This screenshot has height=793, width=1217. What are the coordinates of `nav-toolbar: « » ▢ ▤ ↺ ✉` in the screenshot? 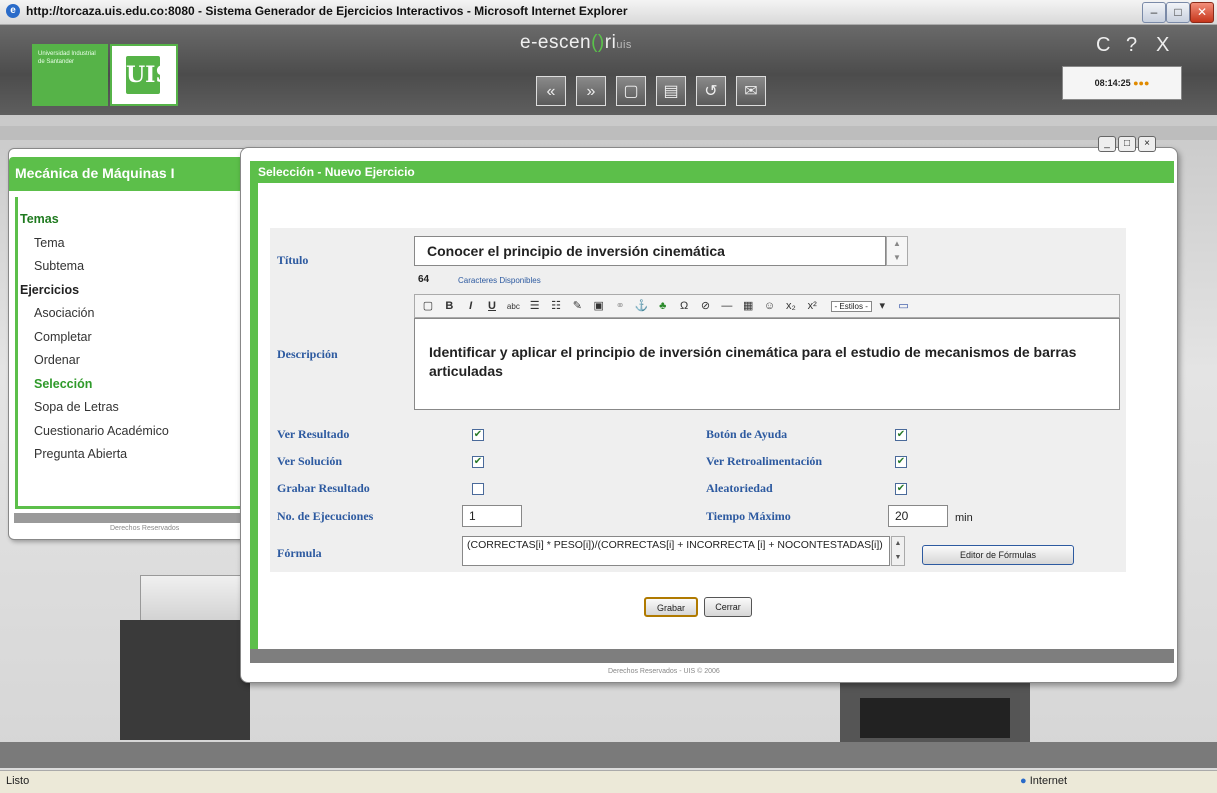 It's located at (656, 91).